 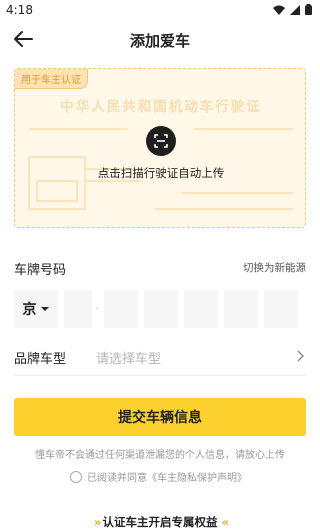 What do you see at coordinates (279, 10) in the screenshot?
I see `wifi-icon` at bounding box center [279, 10].